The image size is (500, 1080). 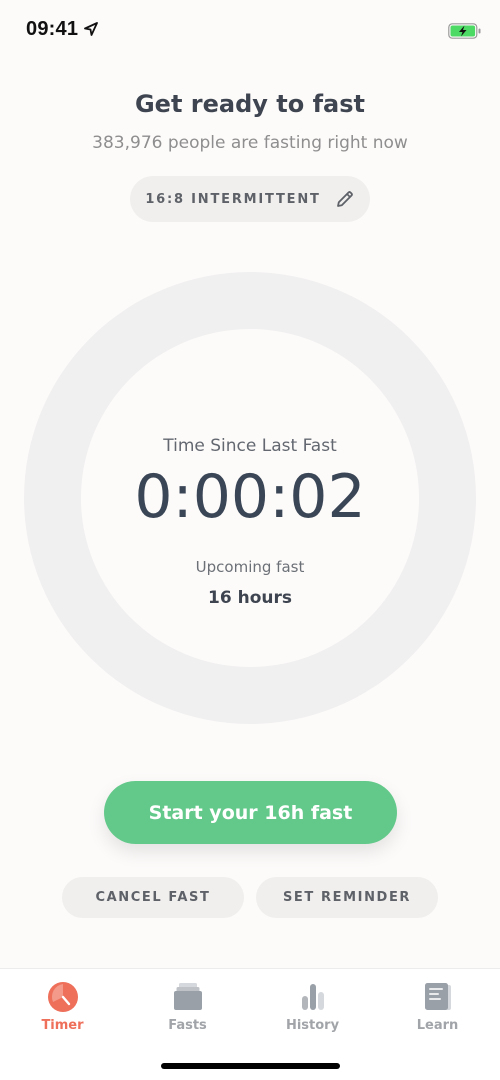 I want to click on home-indicator, so click(x=250, y=1066).